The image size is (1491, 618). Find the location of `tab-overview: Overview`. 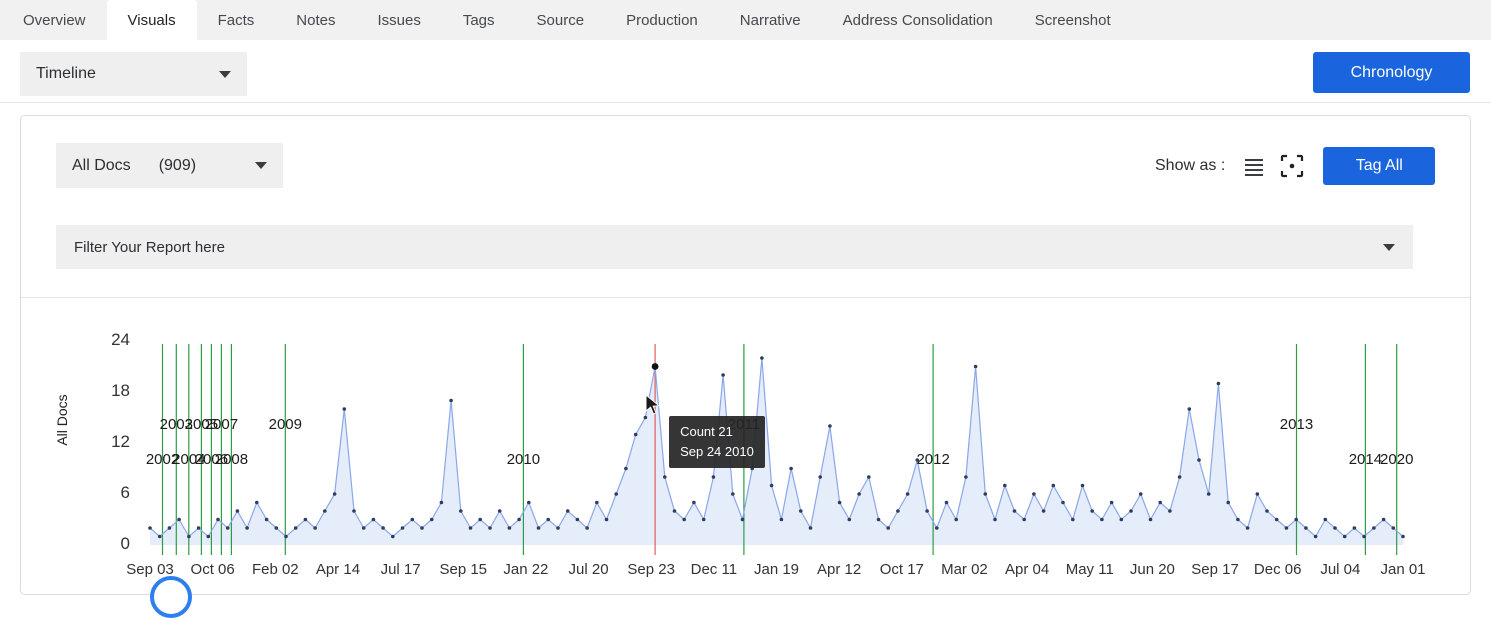

tab-overview: Overview is located at coordinates (54, 20).